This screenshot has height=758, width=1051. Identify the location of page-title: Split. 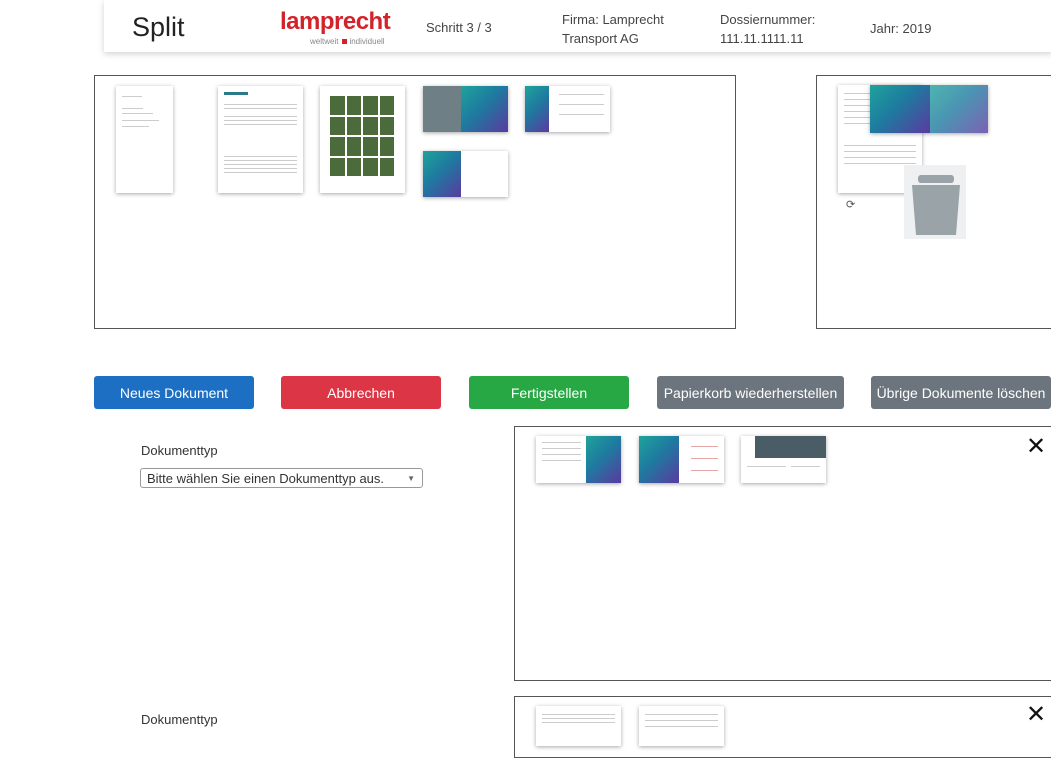
(158, 27).